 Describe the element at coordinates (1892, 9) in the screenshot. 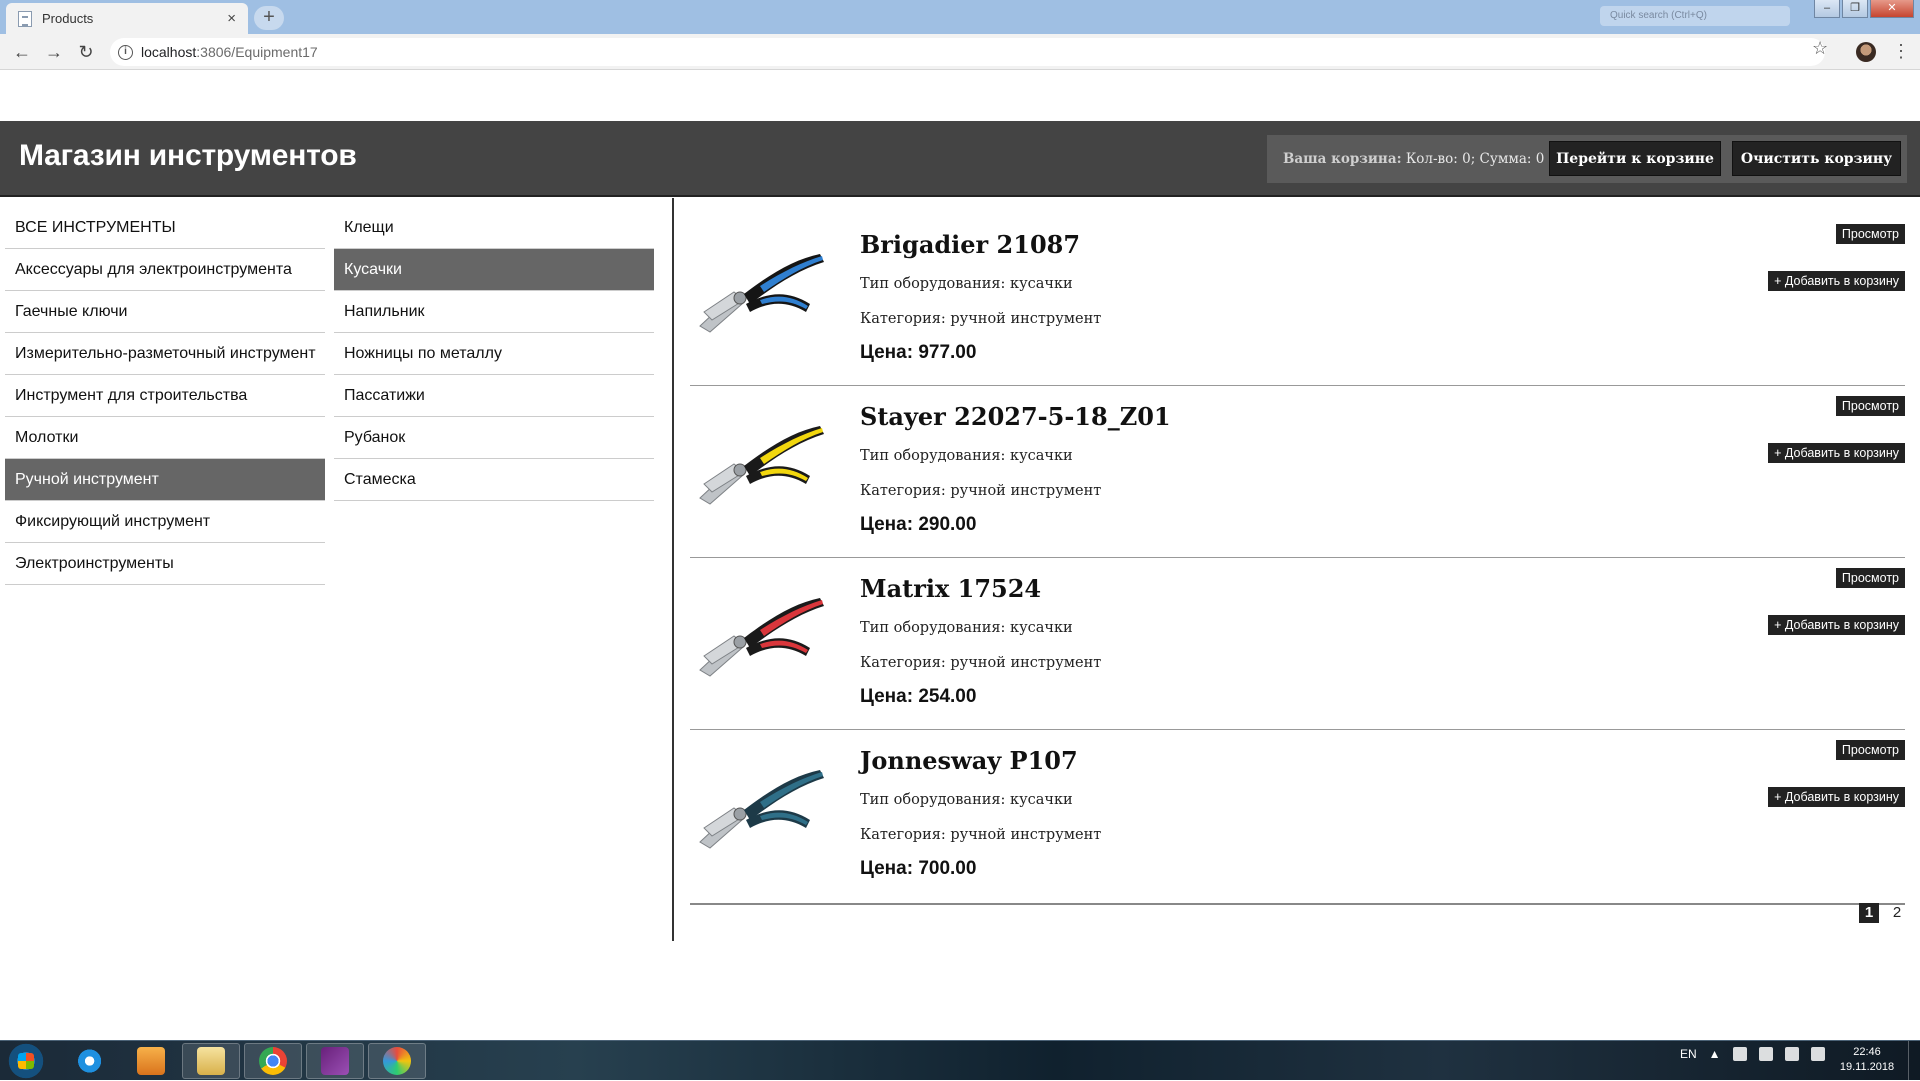

I see `close-window-button: ✕` at that location.